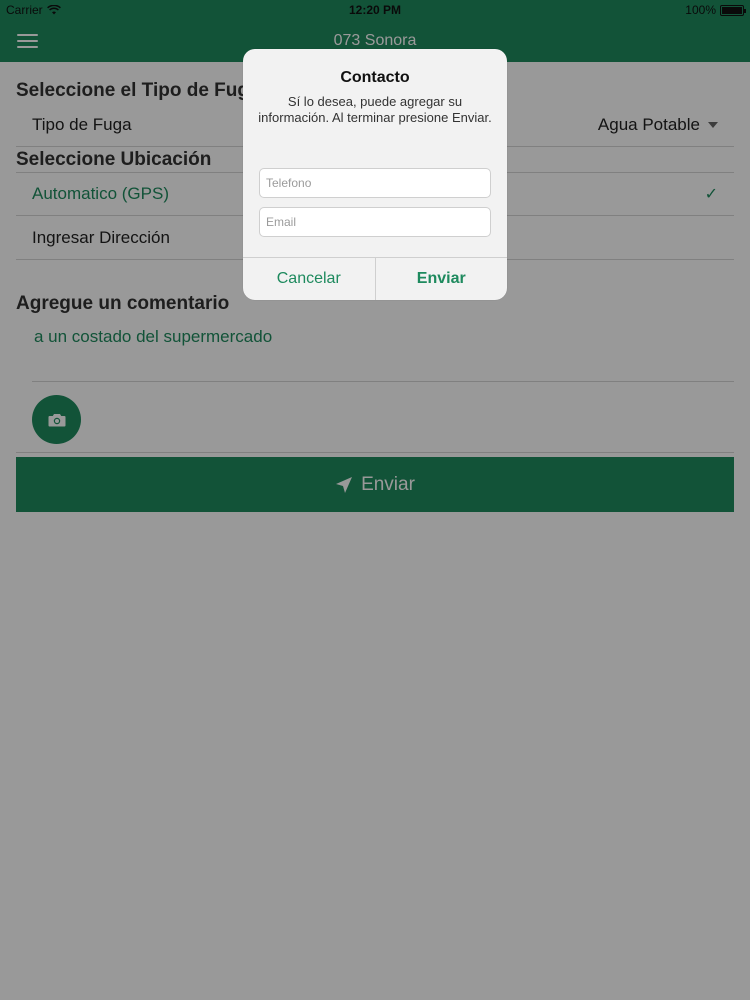 The height and width of the screenshot is (1000, 750). What do you see at coordinates (375, 77) in the screenshot?
I see `dialog-title: Contacto` at bounding box center [375, 77].